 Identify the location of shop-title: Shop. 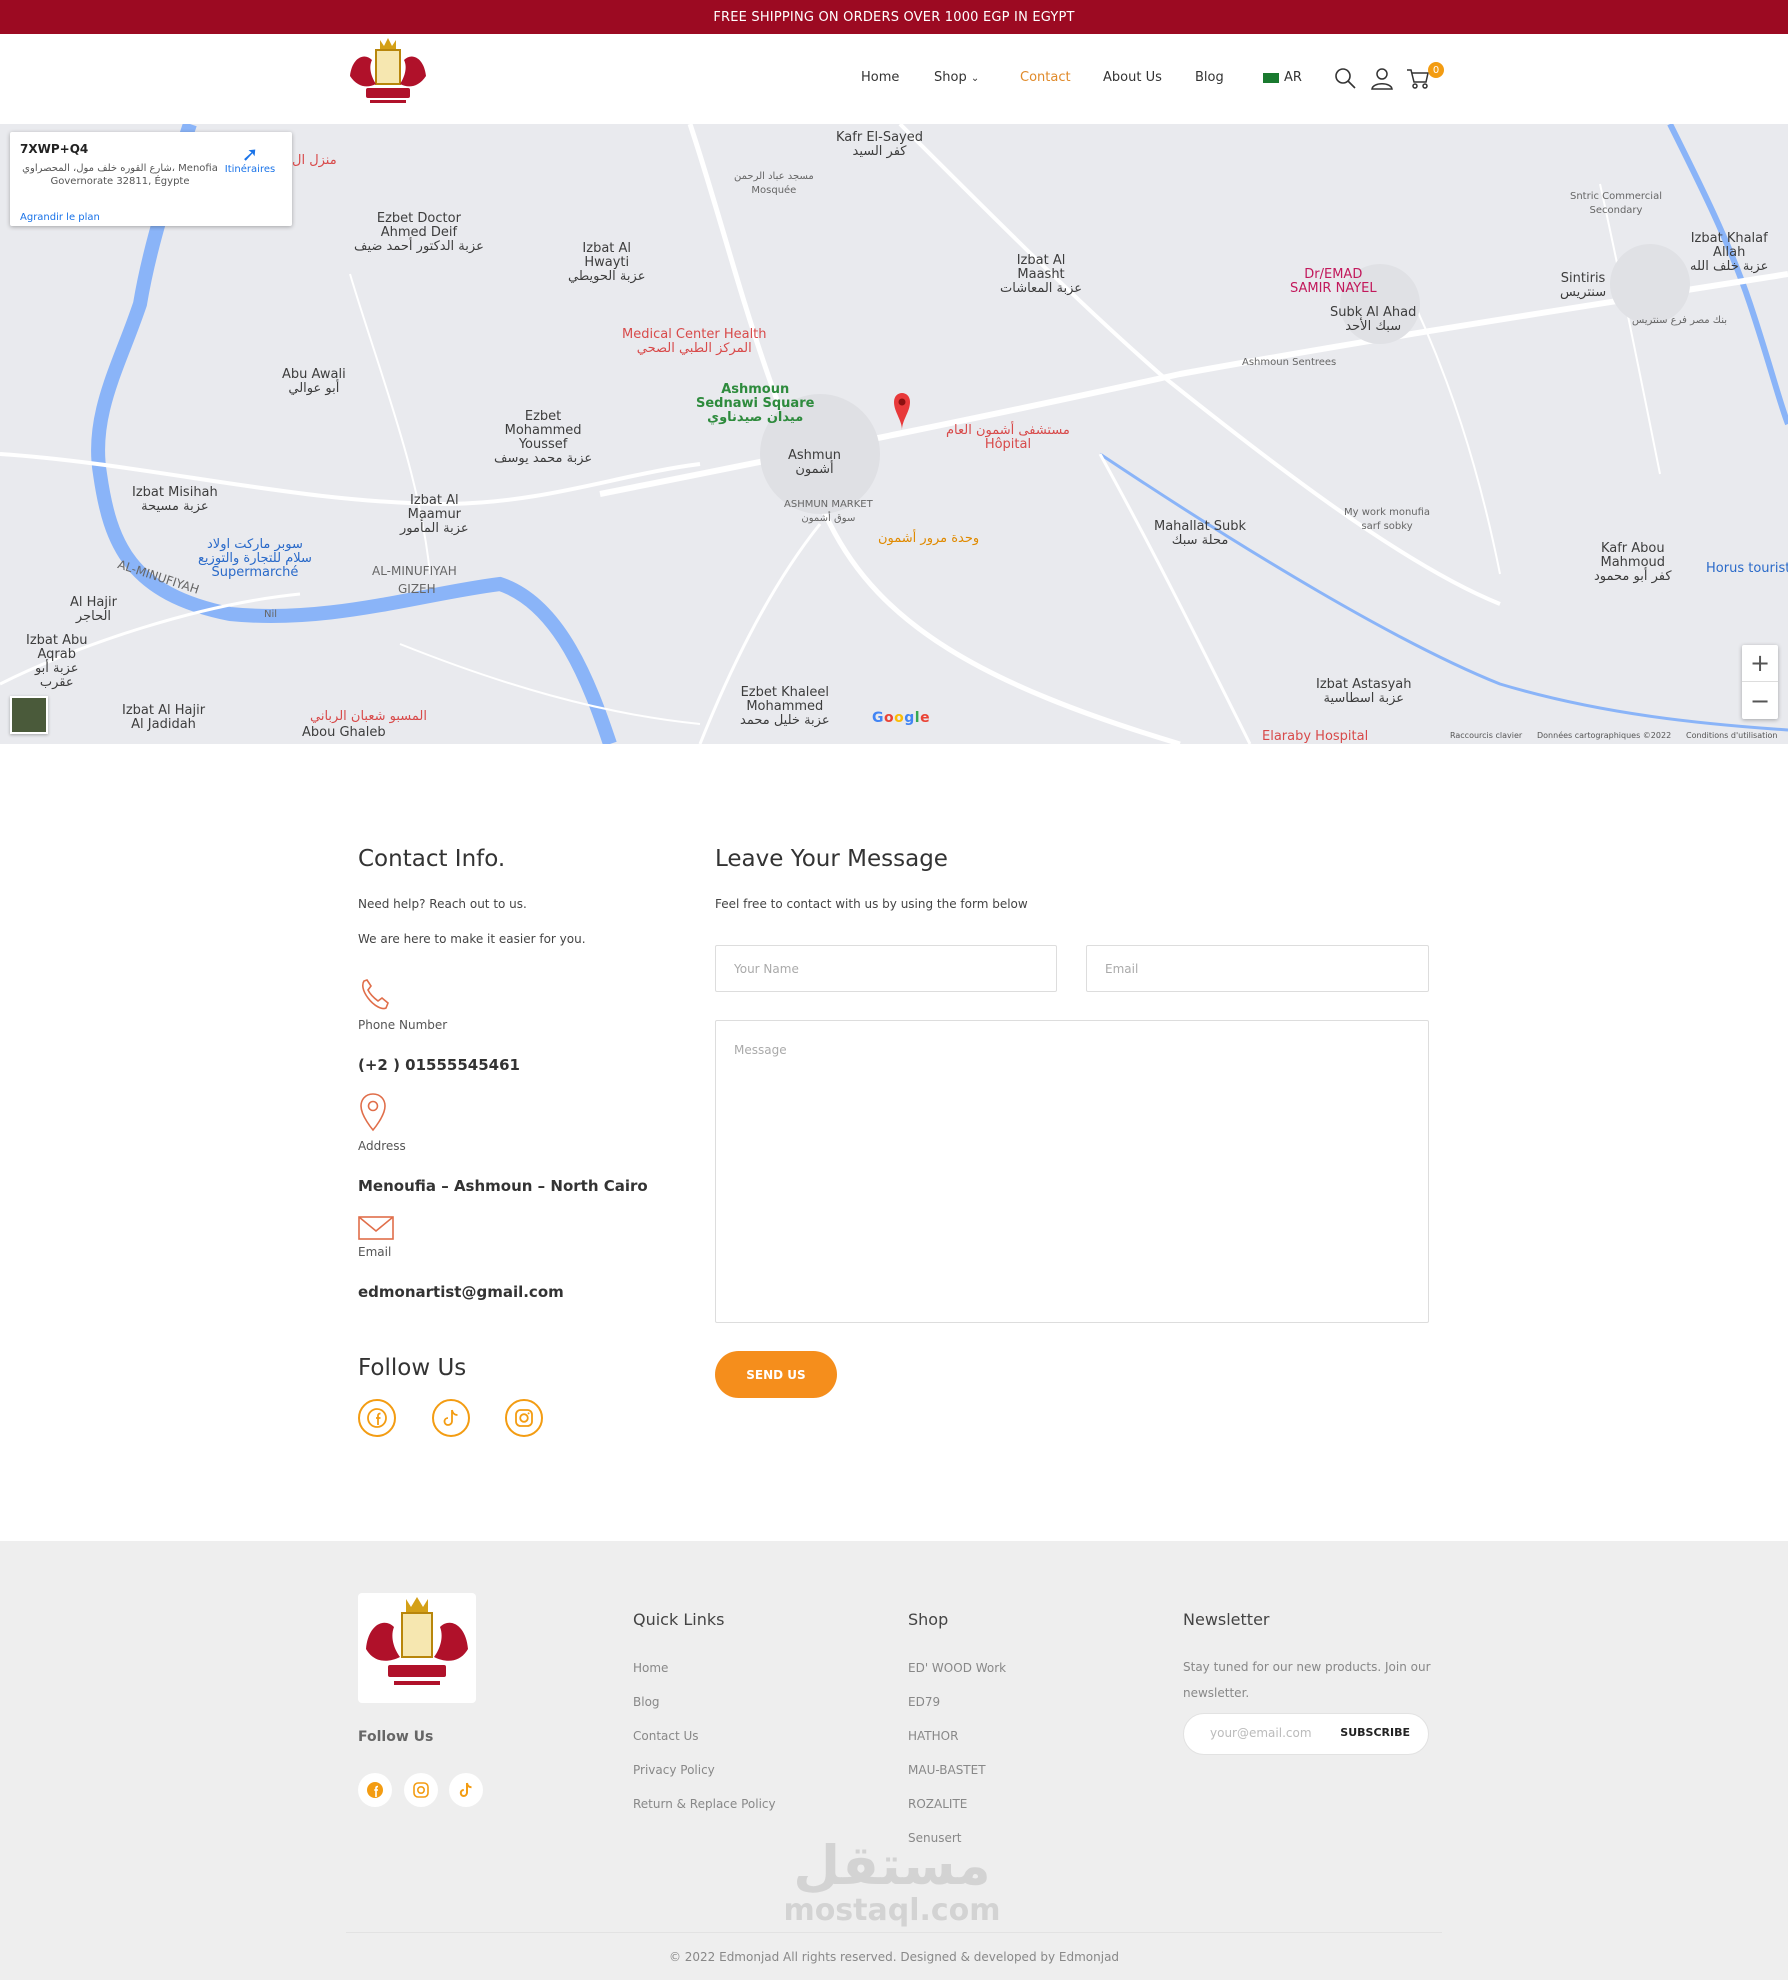
(928, 1619).